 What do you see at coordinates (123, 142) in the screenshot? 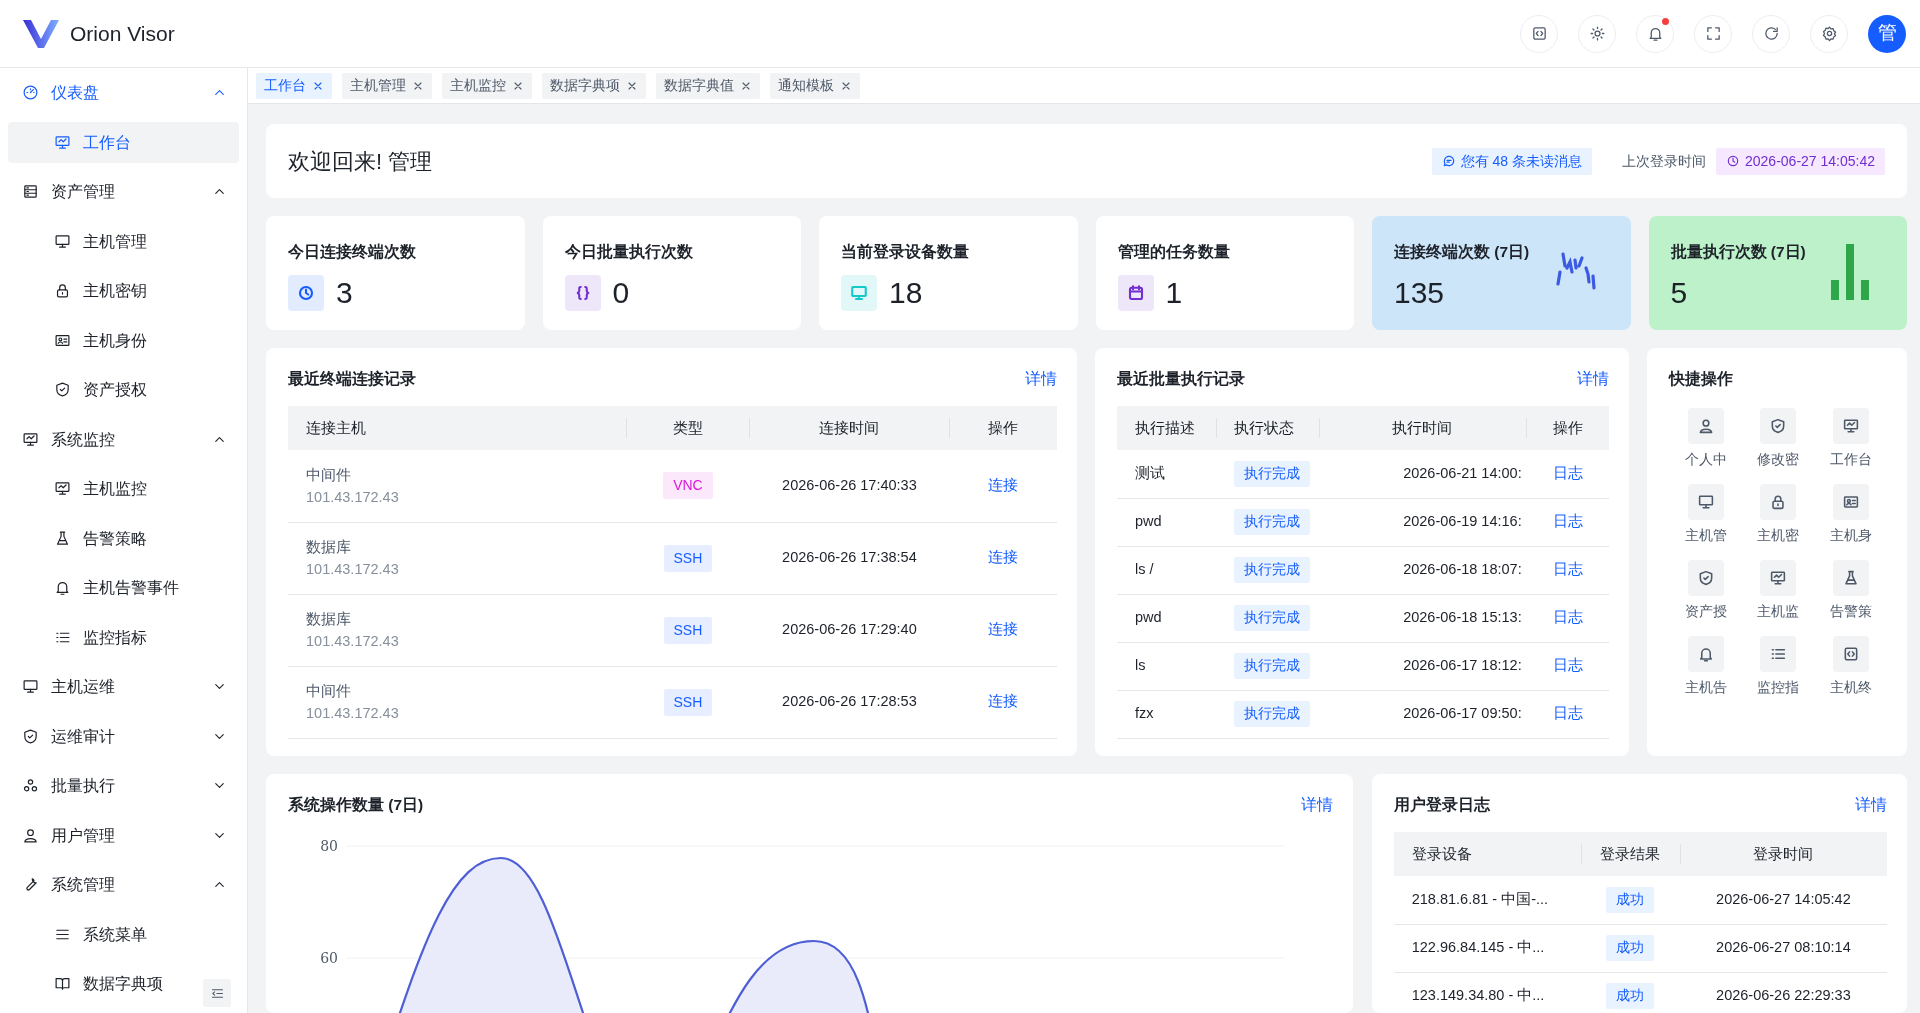
I see `sidebar-item: 工作台` at bounding box center [123, 142].